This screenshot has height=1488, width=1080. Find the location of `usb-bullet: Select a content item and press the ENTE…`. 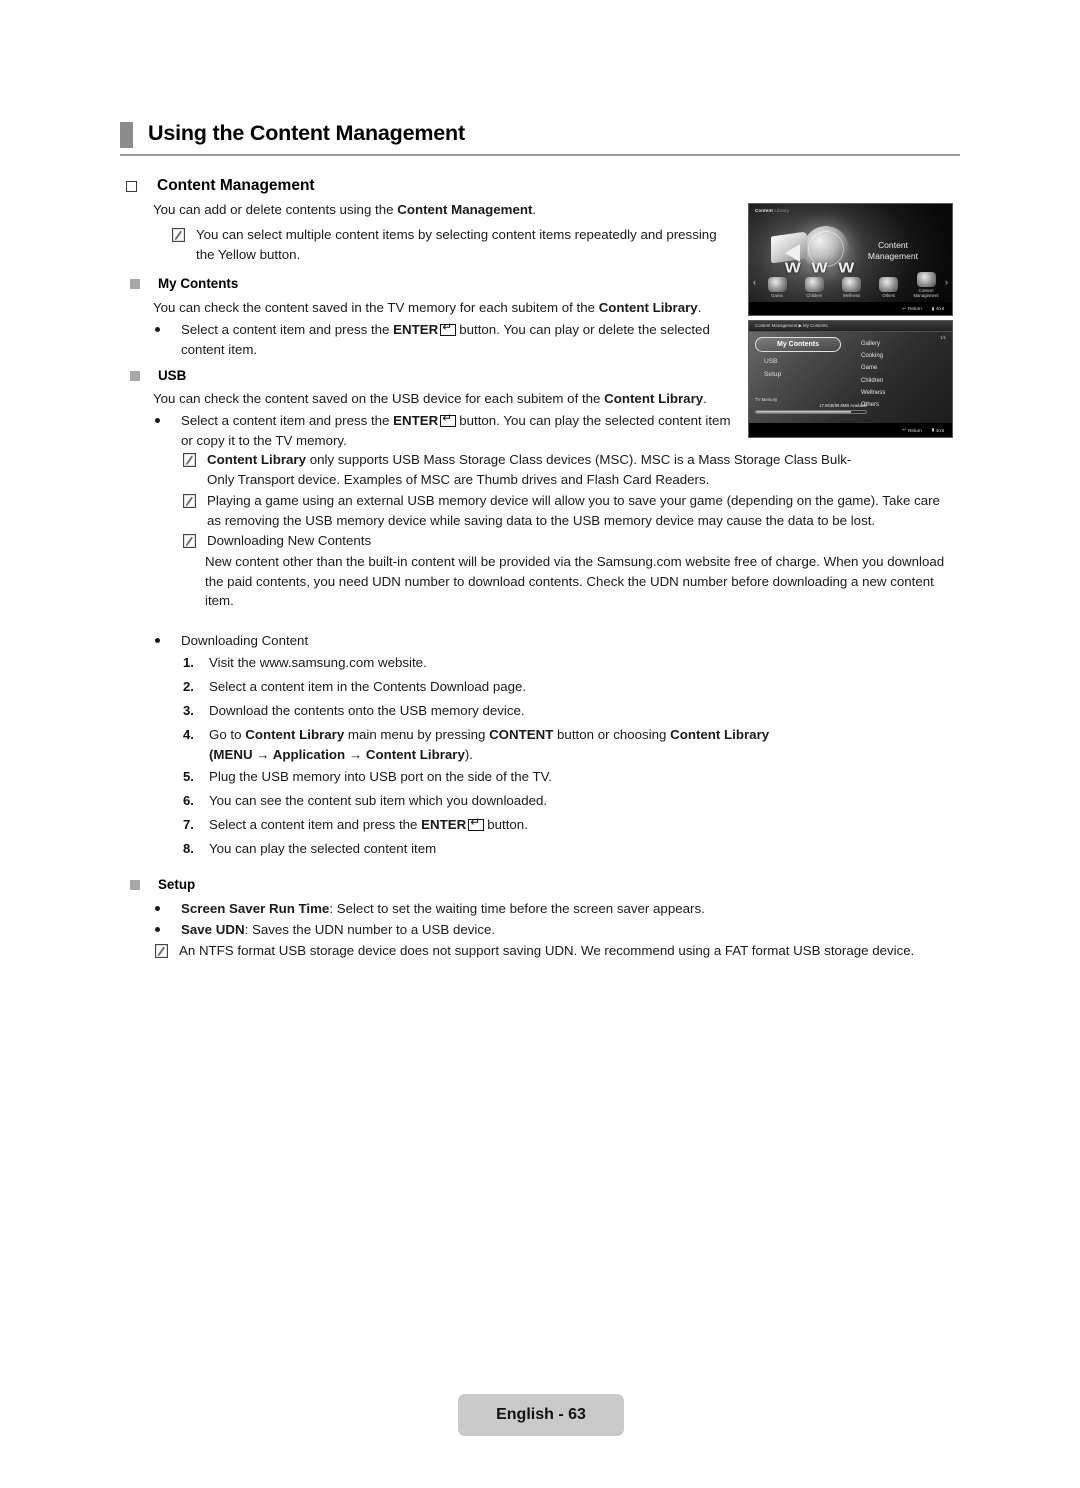

usb-bullet: Select a content item and press the ENTE… is located at coordinates (447, 430).